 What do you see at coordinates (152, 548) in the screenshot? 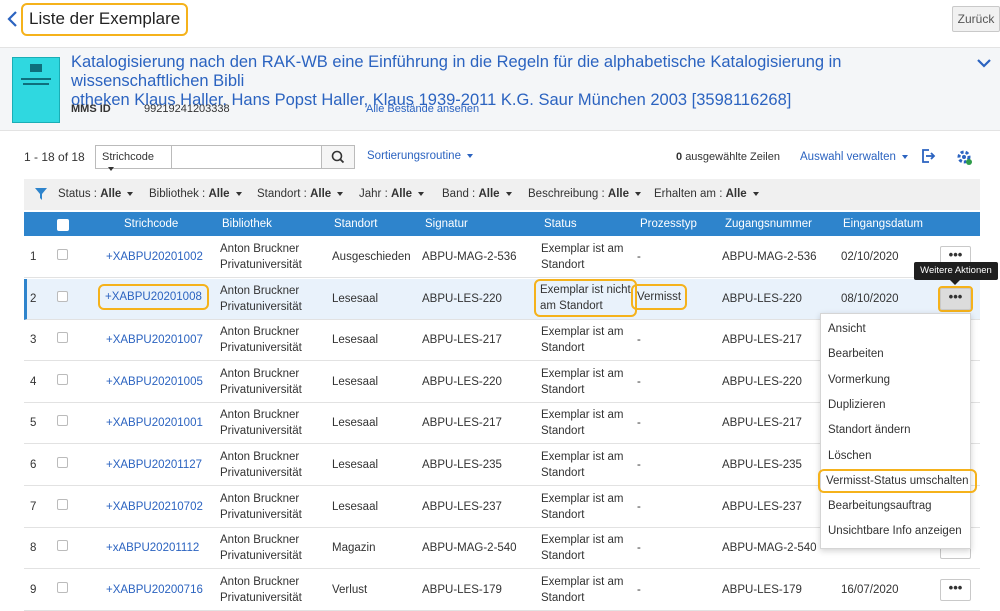
I see `barcode-link: +xABPU20201112` at bounding box center [152, 548].